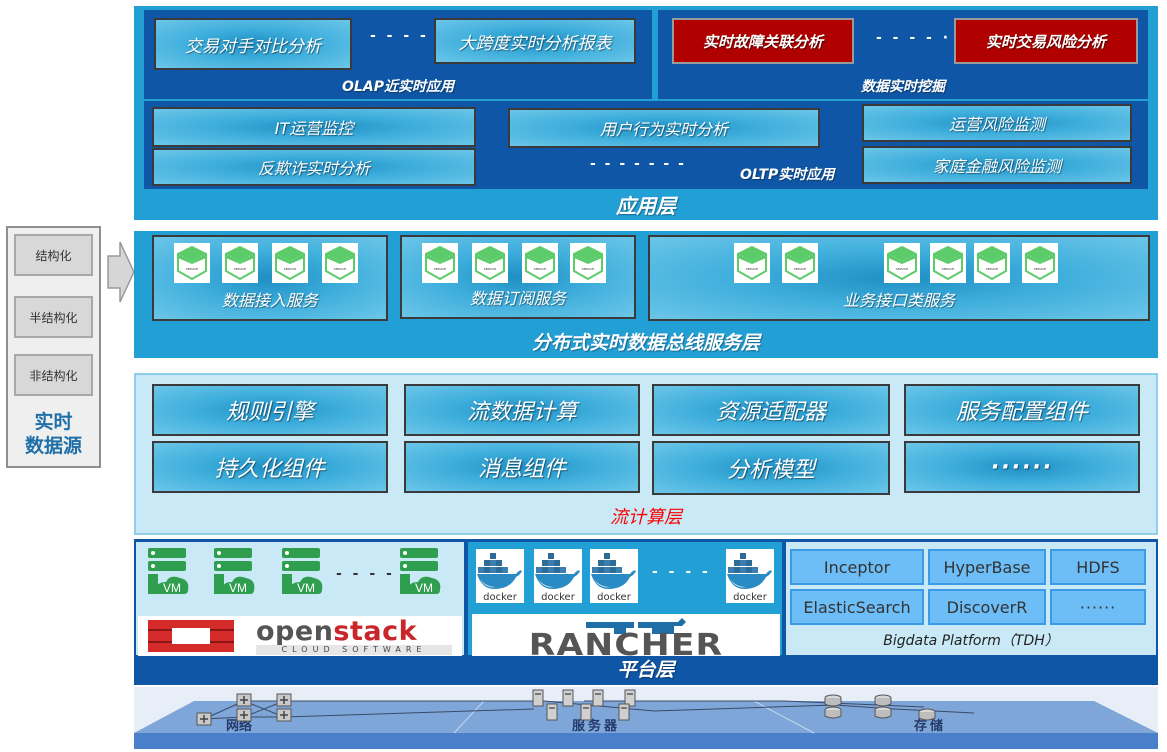  Describe the element at coordinates (314, 127) in the screenshot. I see `oltp-item-it-monitor: IT运营监控` at that location.